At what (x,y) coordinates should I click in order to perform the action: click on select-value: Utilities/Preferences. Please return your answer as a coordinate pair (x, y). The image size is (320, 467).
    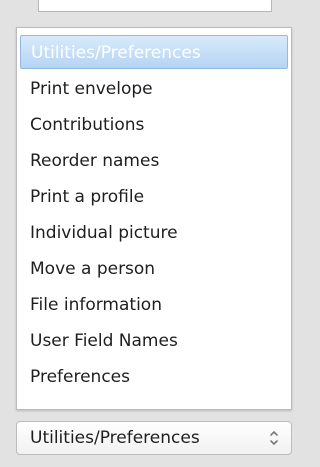
    Looking at the image, I should click on (115, 438).